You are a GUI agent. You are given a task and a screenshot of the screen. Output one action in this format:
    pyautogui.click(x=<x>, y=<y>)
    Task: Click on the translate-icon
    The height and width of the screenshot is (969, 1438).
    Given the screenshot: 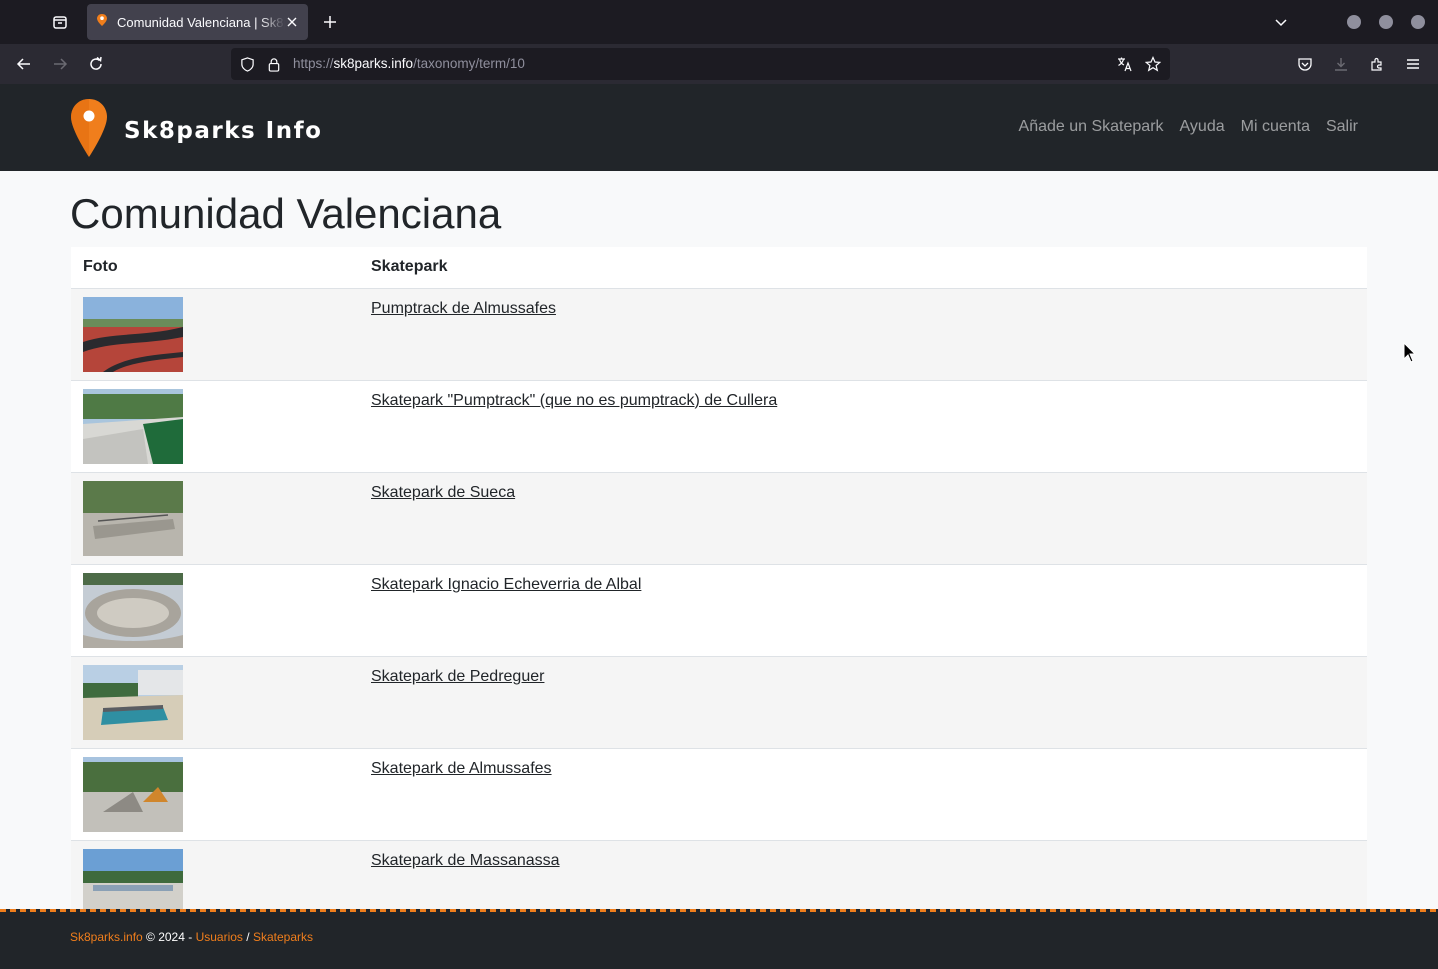 What is the action you would take?
    pyautogui.click(x=1125, y=64)
    